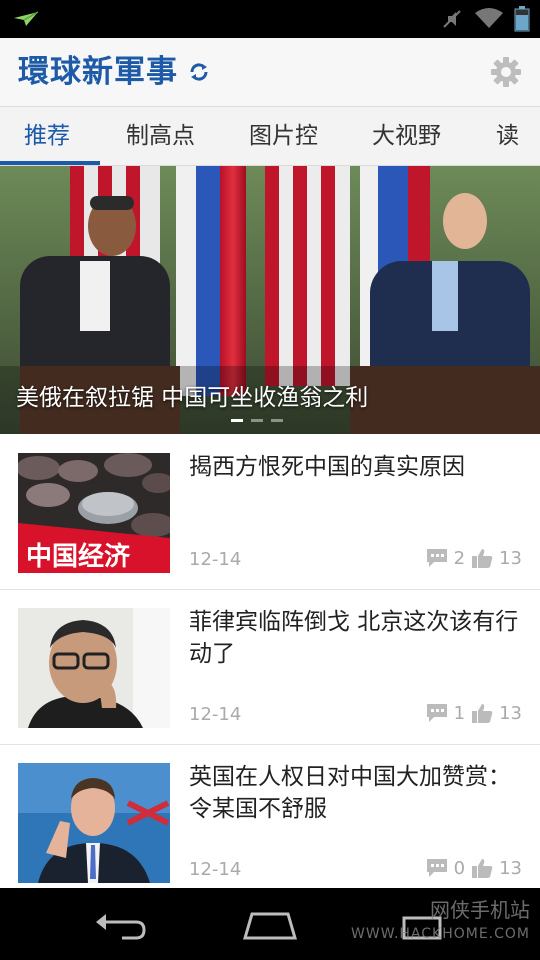 This screenshot has height=960, width=540. I want to click on refresh-icon, so click(199, 74).